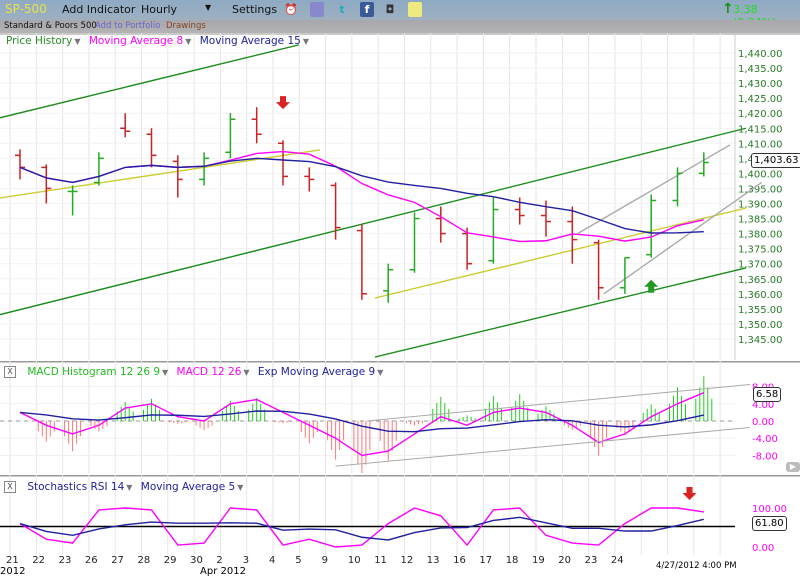 The image size is (800, 577). I want to click on date-label: 21, so click(12, 560).